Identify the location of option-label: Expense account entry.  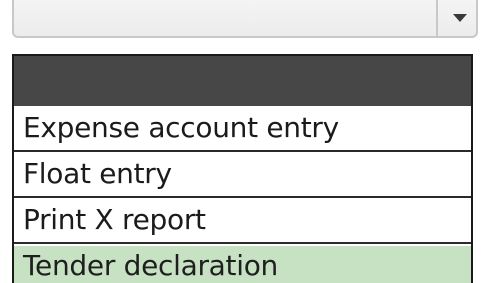
(181, 127).